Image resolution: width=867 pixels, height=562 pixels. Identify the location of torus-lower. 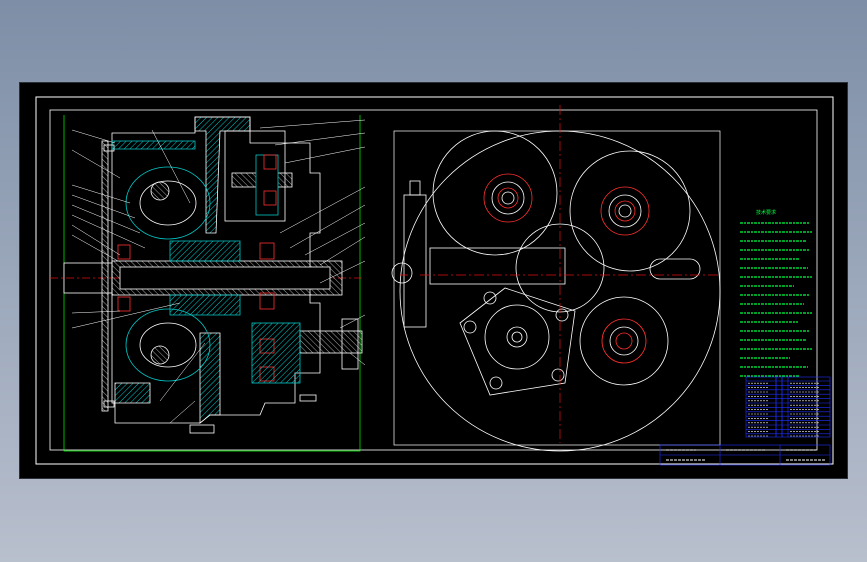
(168, 345).